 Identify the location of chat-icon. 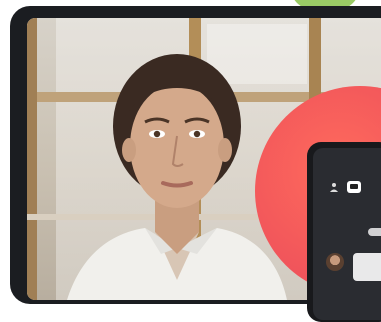
(354, 187).